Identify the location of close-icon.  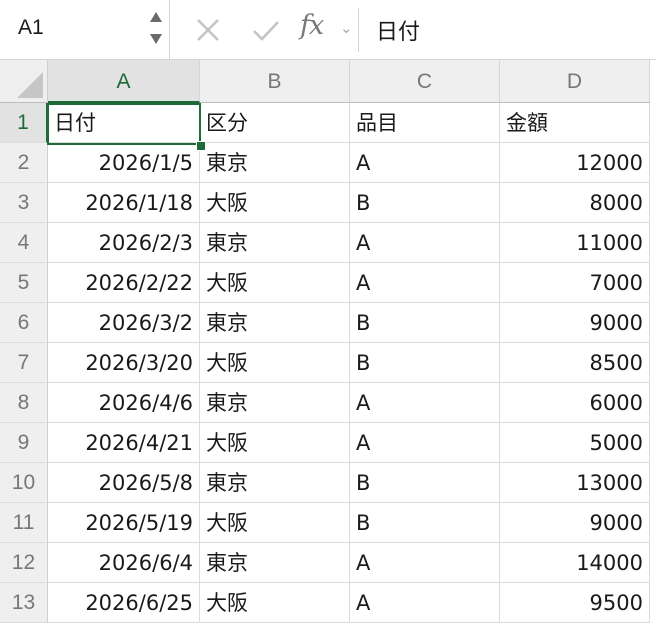
(208, 30).